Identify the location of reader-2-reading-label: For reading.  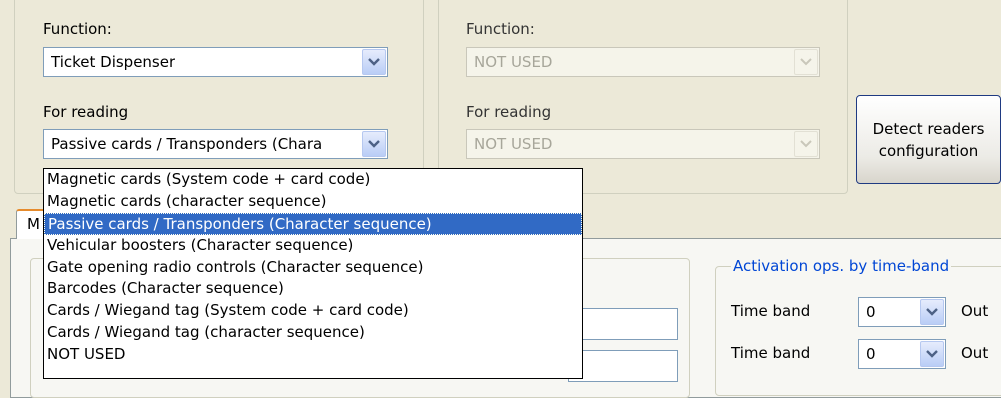
(509, 112).